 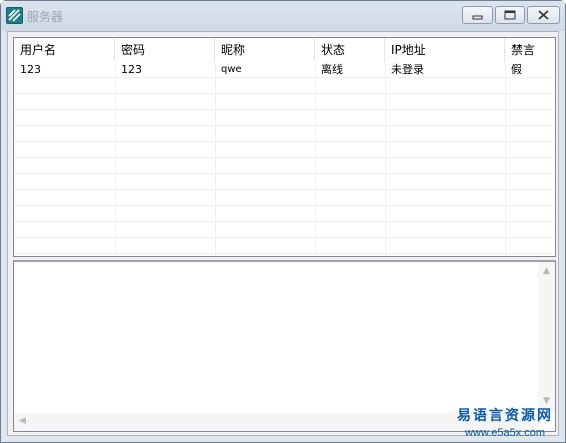 What do you see at coordinates (284, 265) in the screenshot?
I see `log-text` at bounding box center [284, 265].